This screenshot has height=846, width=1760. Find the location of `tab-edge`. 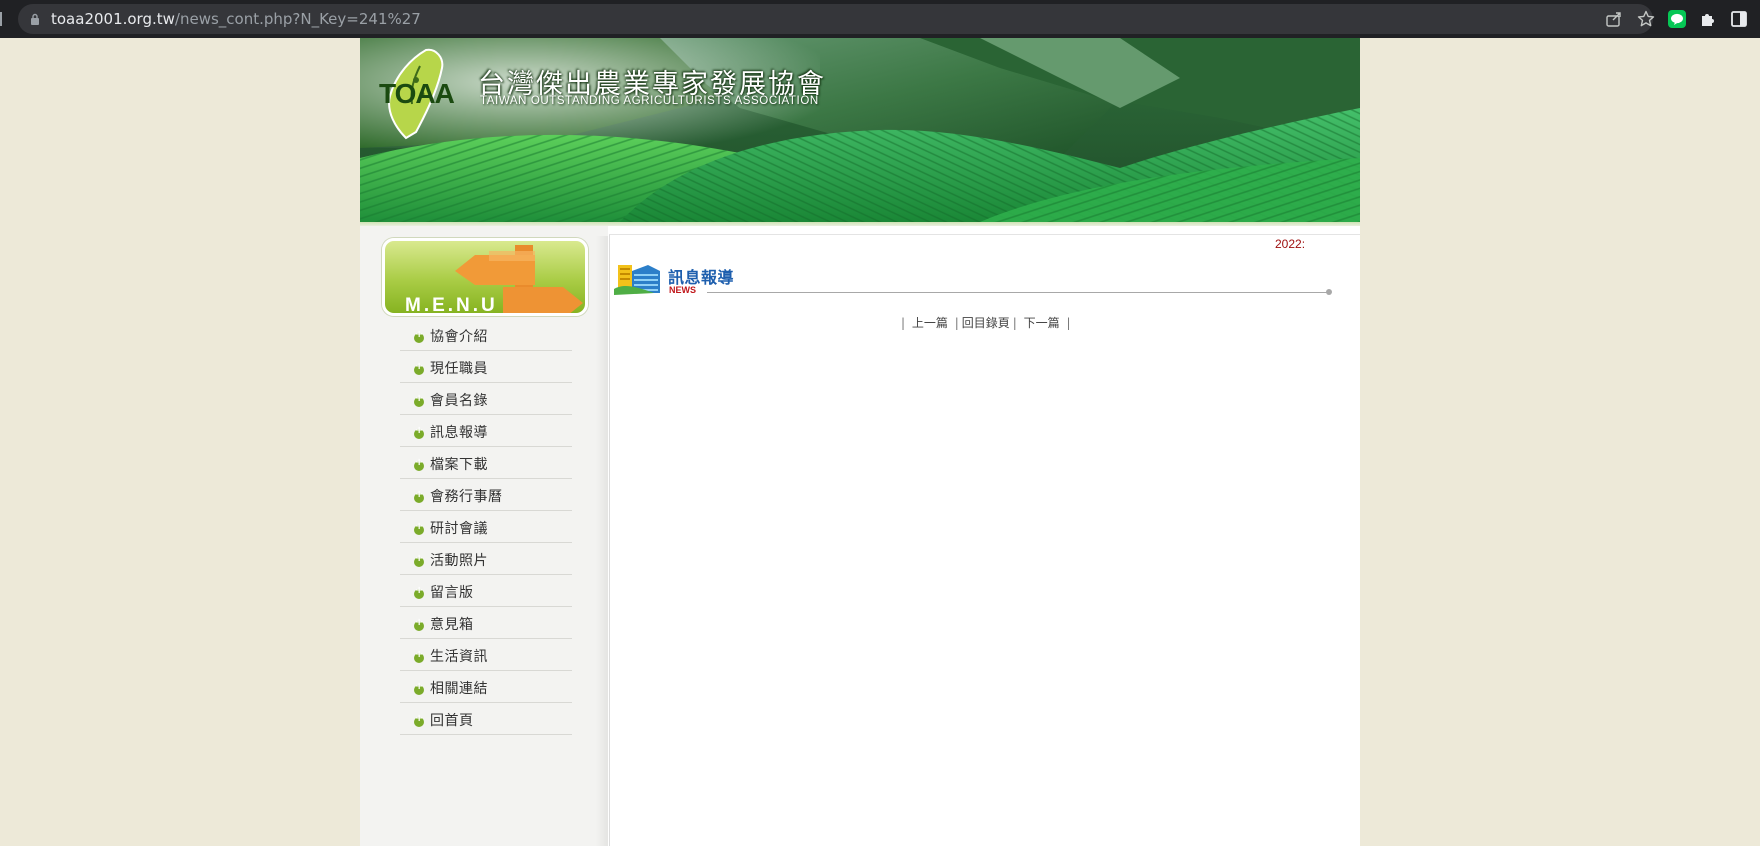

tab-edge is located at coordinates (2, 19).